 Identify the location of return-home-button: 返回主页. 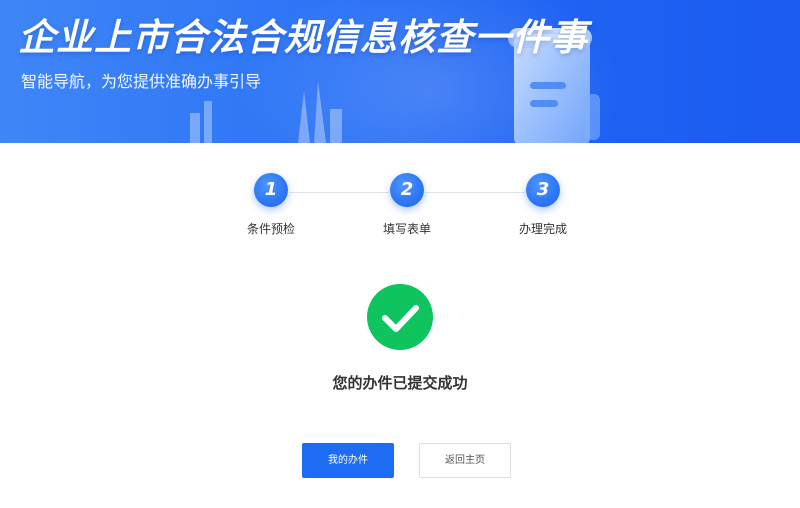
(465, 460).